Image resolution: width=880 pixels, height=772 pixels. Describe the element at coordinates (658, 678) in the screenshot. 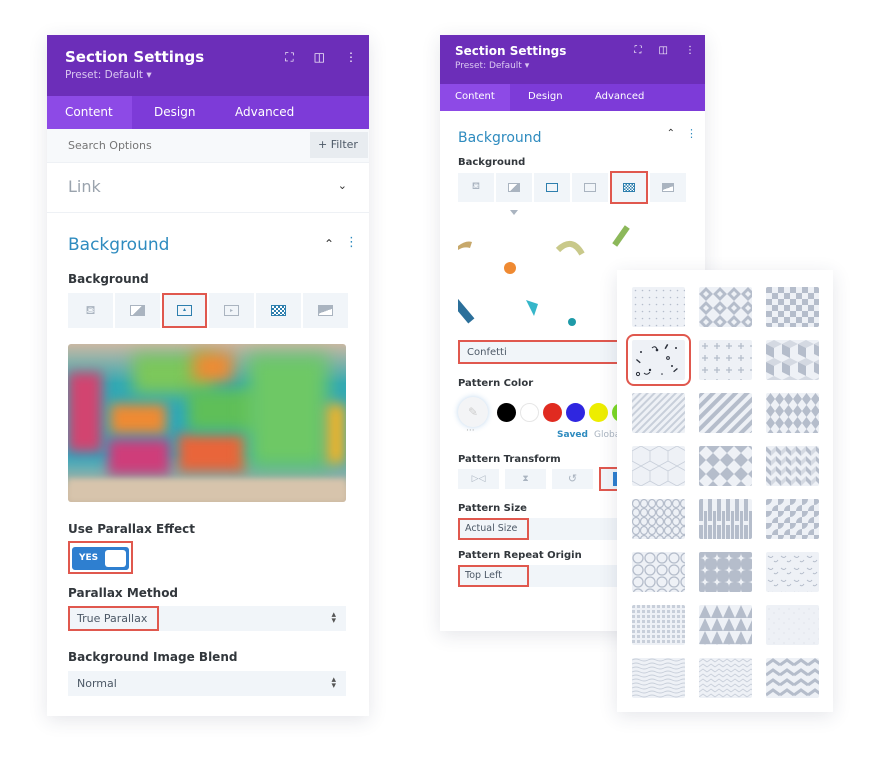

I see `pattern-tile-wavy` at that location.